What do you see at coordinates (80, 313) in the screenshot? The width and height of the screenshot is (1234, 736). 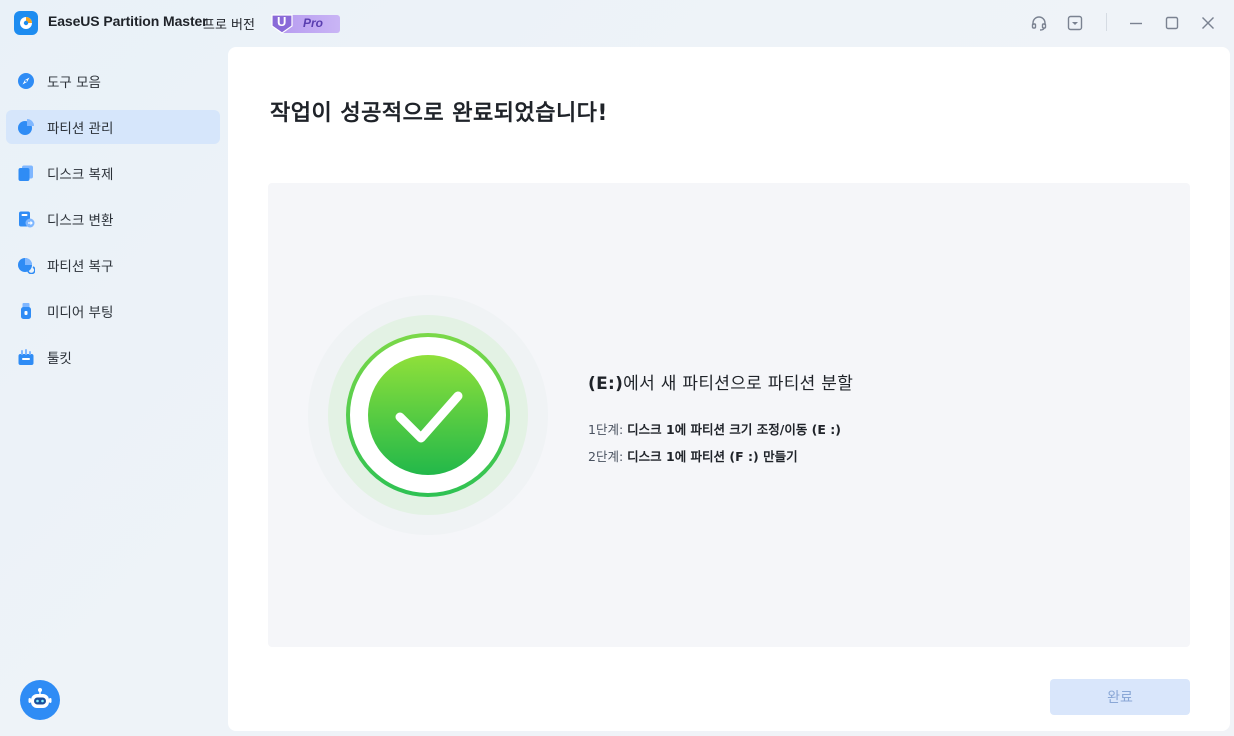 I see `sidebar-item-label: 미디어 부팅` at bounding box center [80, 313].